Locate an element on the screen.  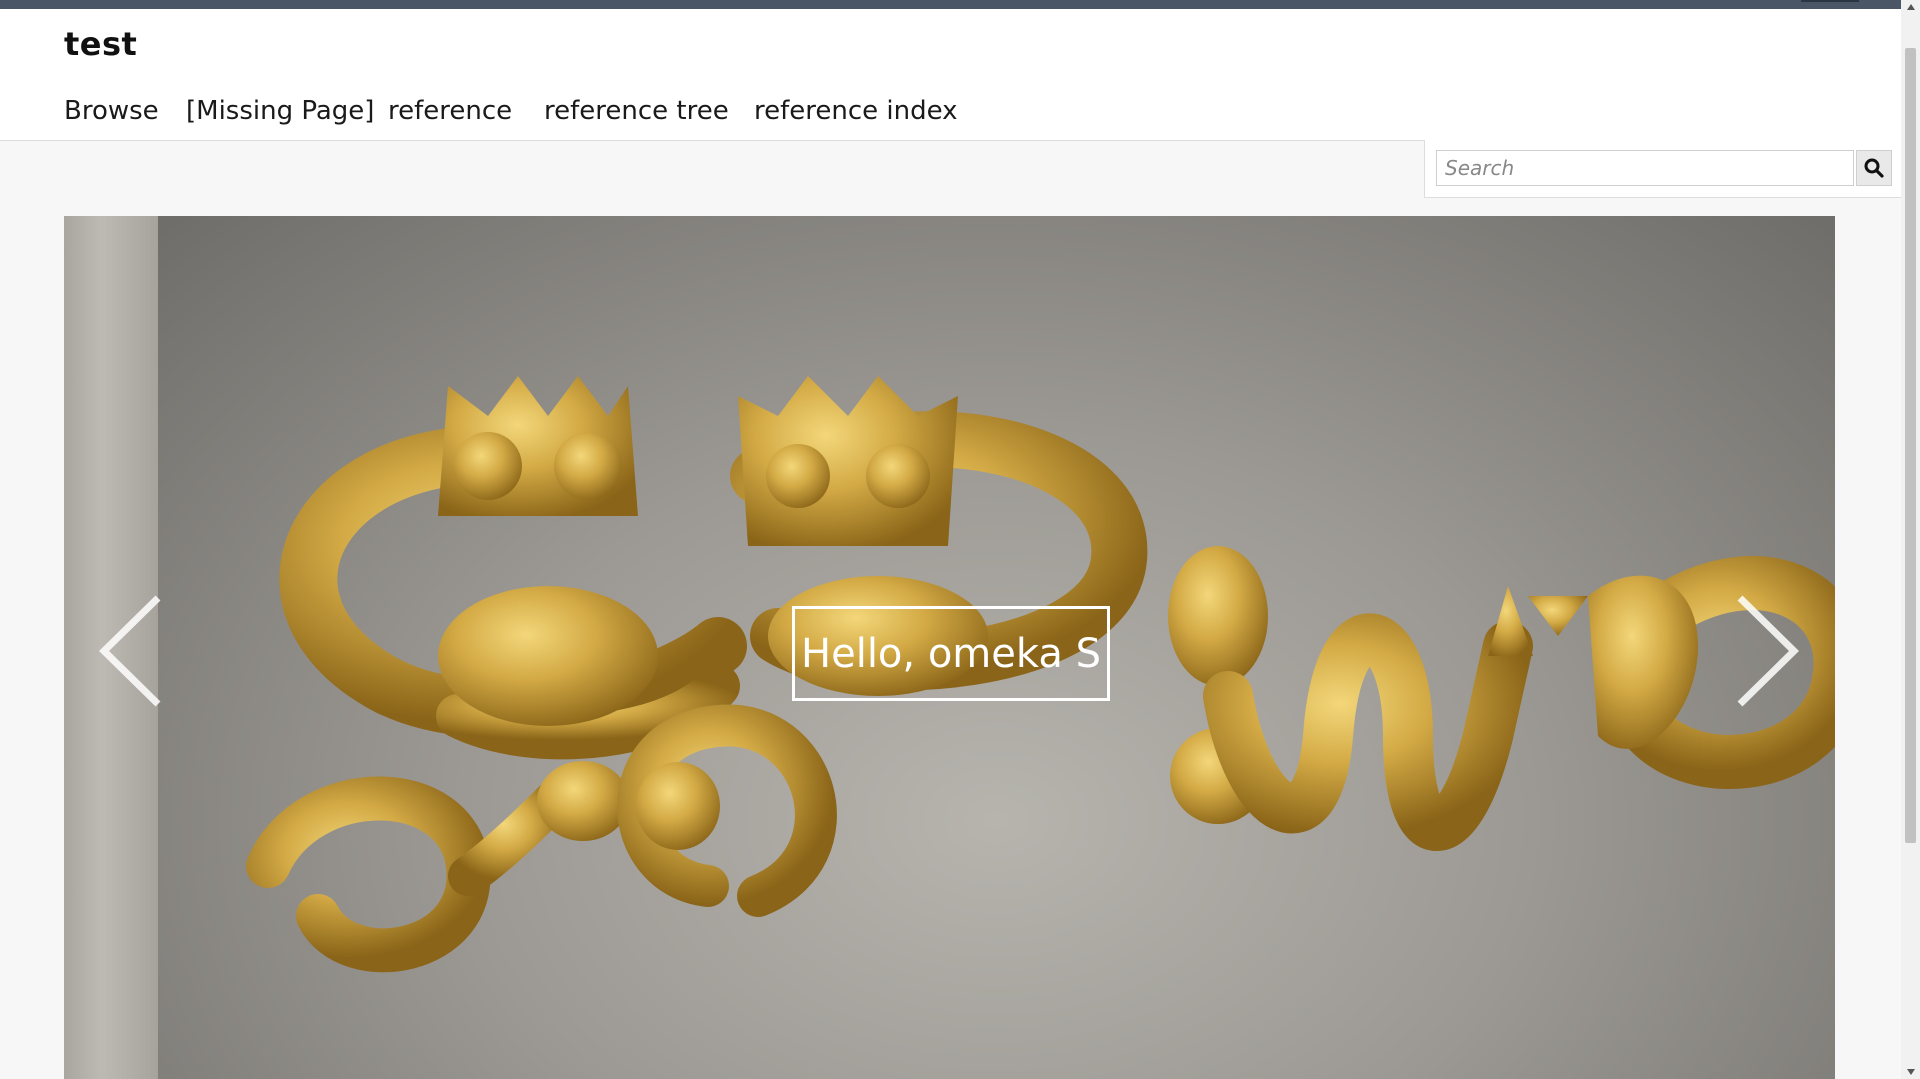
scroll-up-arrow-icon is located at coordinates (1910, 7).